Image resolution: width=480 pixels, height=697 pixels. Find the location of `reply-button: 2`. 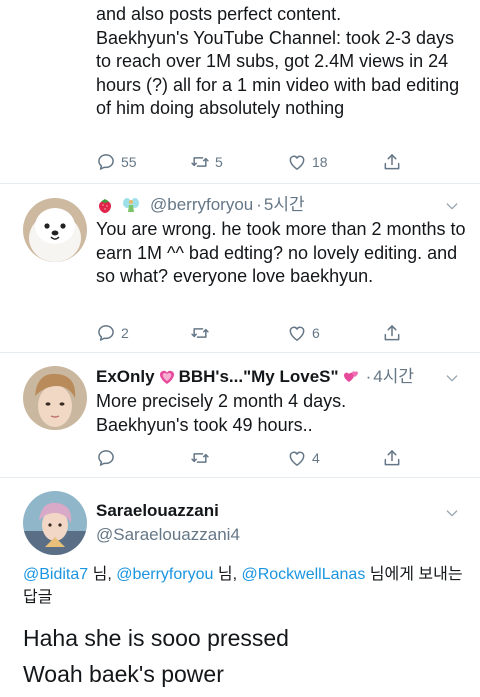

reply-button: 2 is located at coordinates (112, 333).